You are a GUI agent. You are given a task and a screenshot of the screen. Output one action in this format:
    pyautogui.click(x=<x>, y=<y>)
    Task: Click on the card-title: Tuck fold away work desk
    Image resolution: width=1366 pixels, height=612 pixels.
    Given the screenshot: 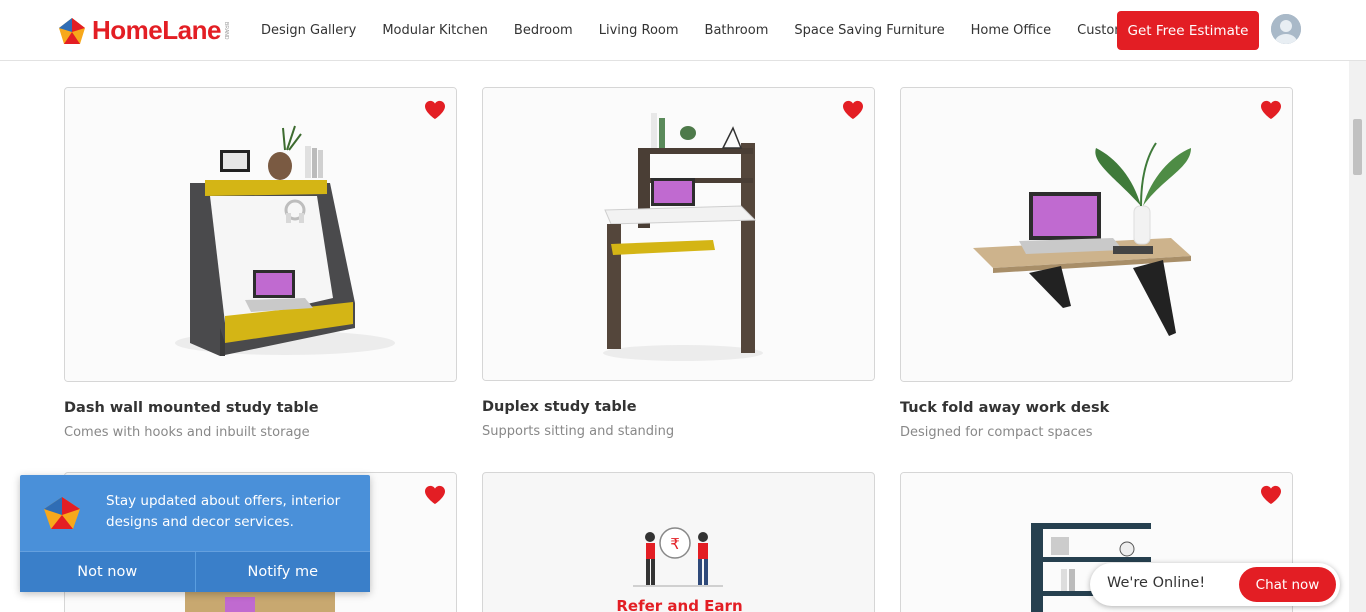 What is the action you would take?
    pyautogui.click(x=1004, y=408)
    